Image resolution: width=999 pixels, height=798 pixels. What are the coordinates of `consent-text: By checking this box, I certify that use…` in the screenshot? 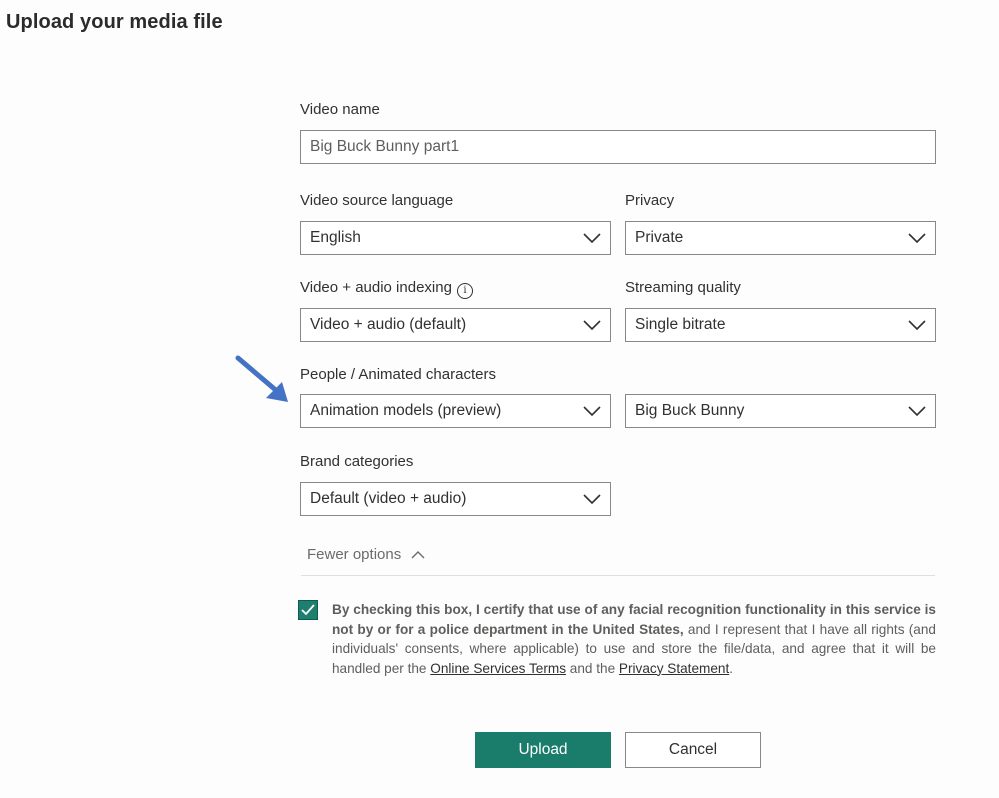 It's located at (634, 639).